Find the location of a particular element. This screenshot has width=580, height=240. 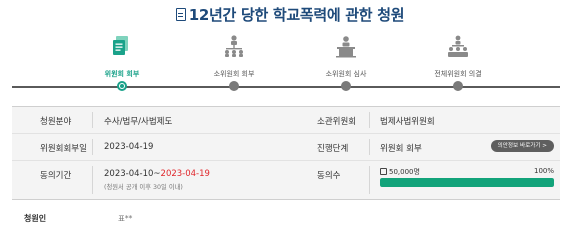

period-start: 2023-04-10 is located at coordinates (129, 174).